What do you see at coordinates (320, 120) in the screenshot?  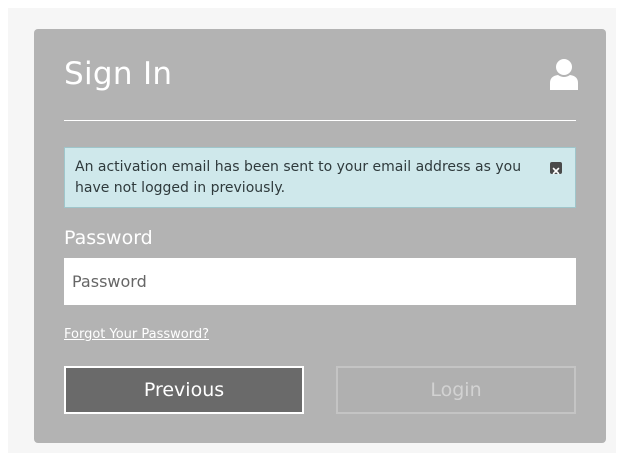 I see `title-divider` at bounding box center [320, 120].